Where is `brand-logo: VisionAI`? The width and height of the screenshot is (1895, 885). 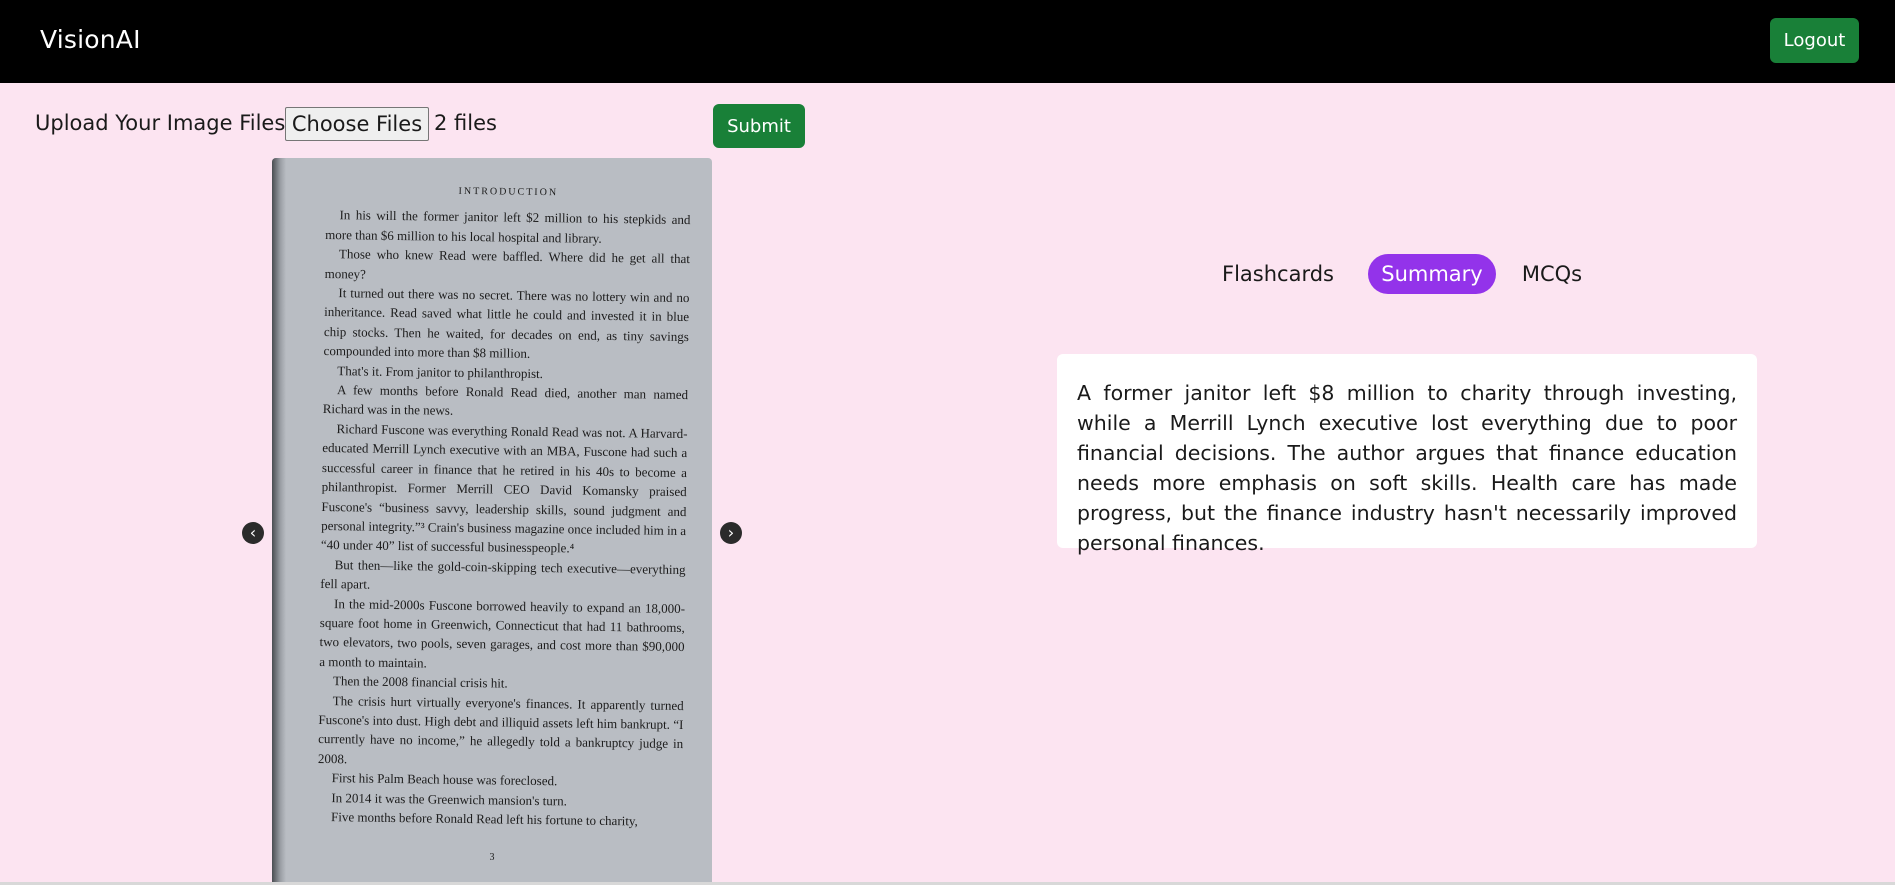 brand-logo: VisionAI is located at coordinates (90, 39).